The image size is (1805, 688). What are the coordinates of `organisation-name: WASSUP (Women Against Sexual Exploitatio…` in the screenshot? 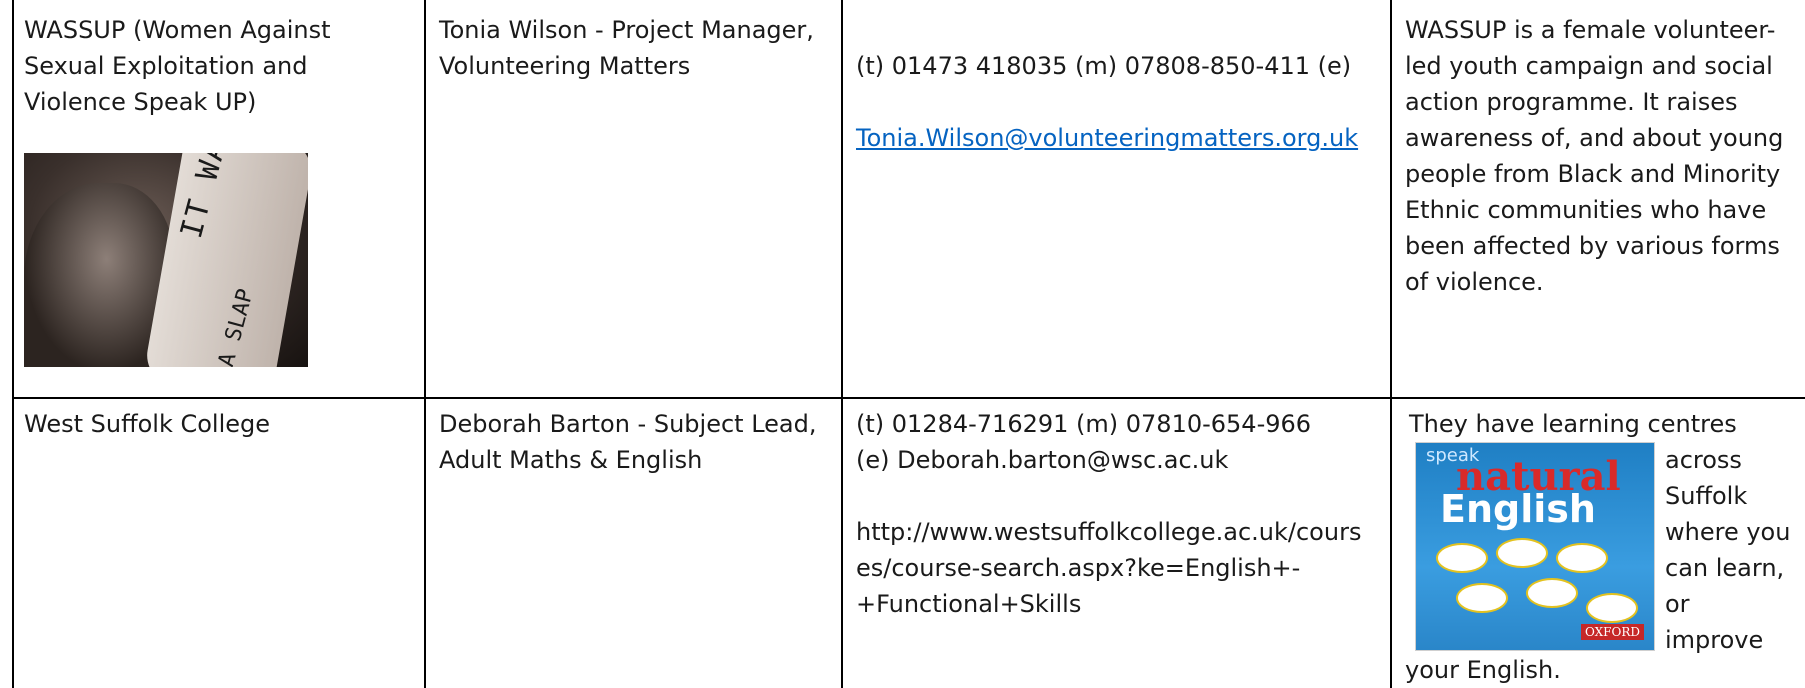 It's located at (177, 66).